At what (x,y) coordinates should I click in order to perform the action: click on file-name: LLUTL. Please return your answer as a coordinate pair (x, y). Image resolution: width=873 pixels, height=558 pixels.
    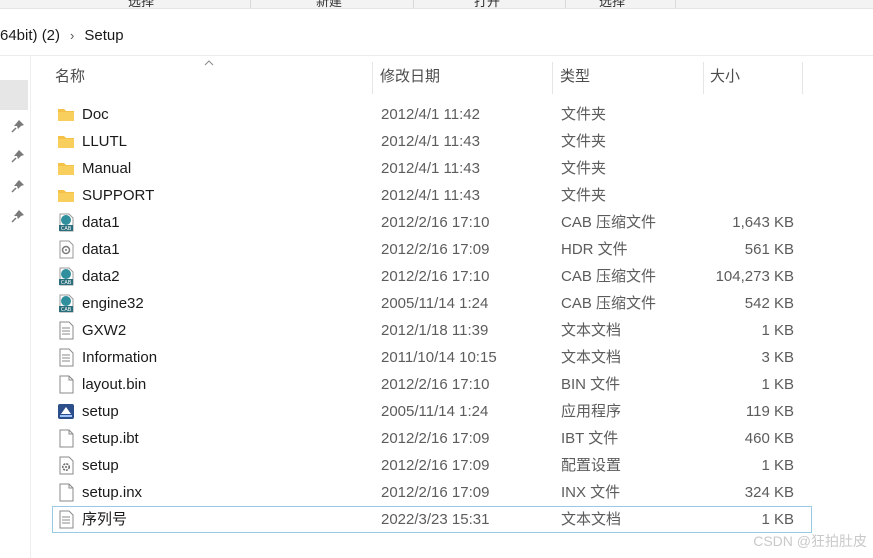
    Looking at the image, I should click on (105, 141).